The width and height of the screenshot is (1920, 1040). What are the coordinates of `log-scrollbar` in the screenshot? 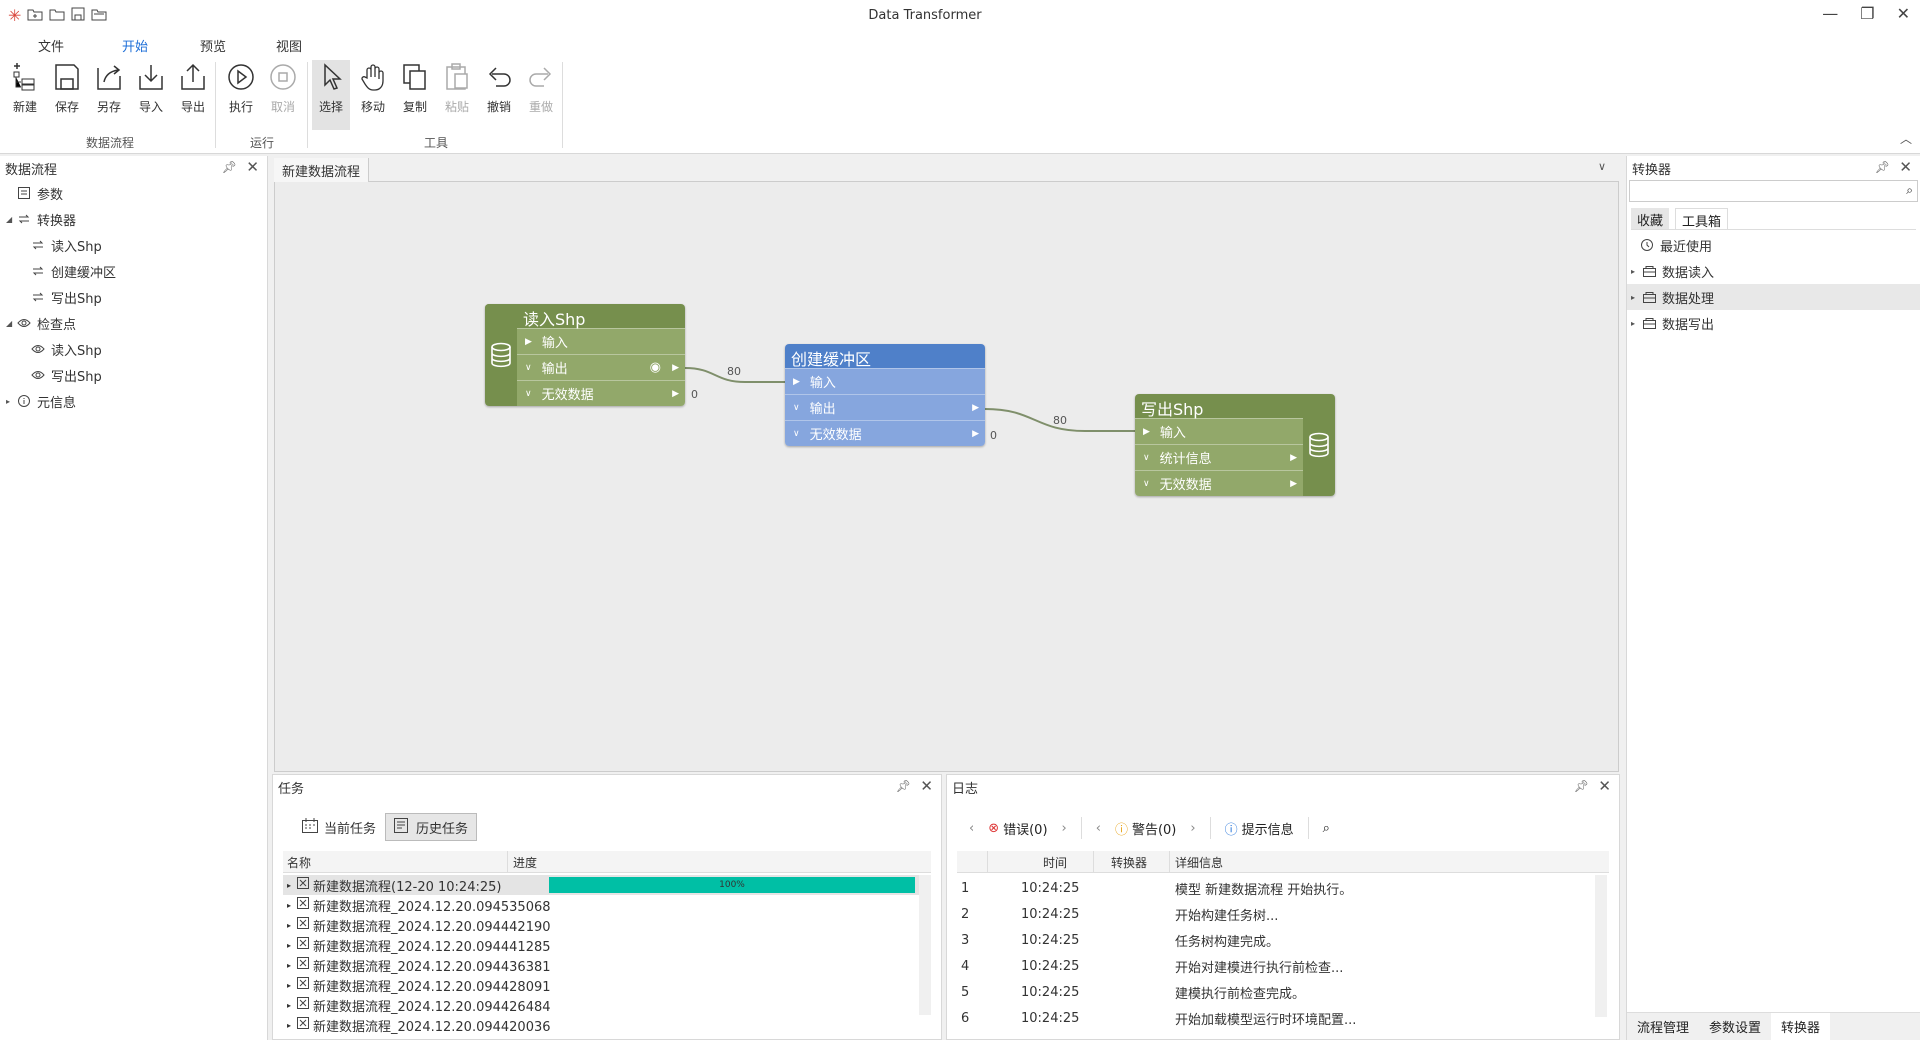 It's located at (1601, 946).